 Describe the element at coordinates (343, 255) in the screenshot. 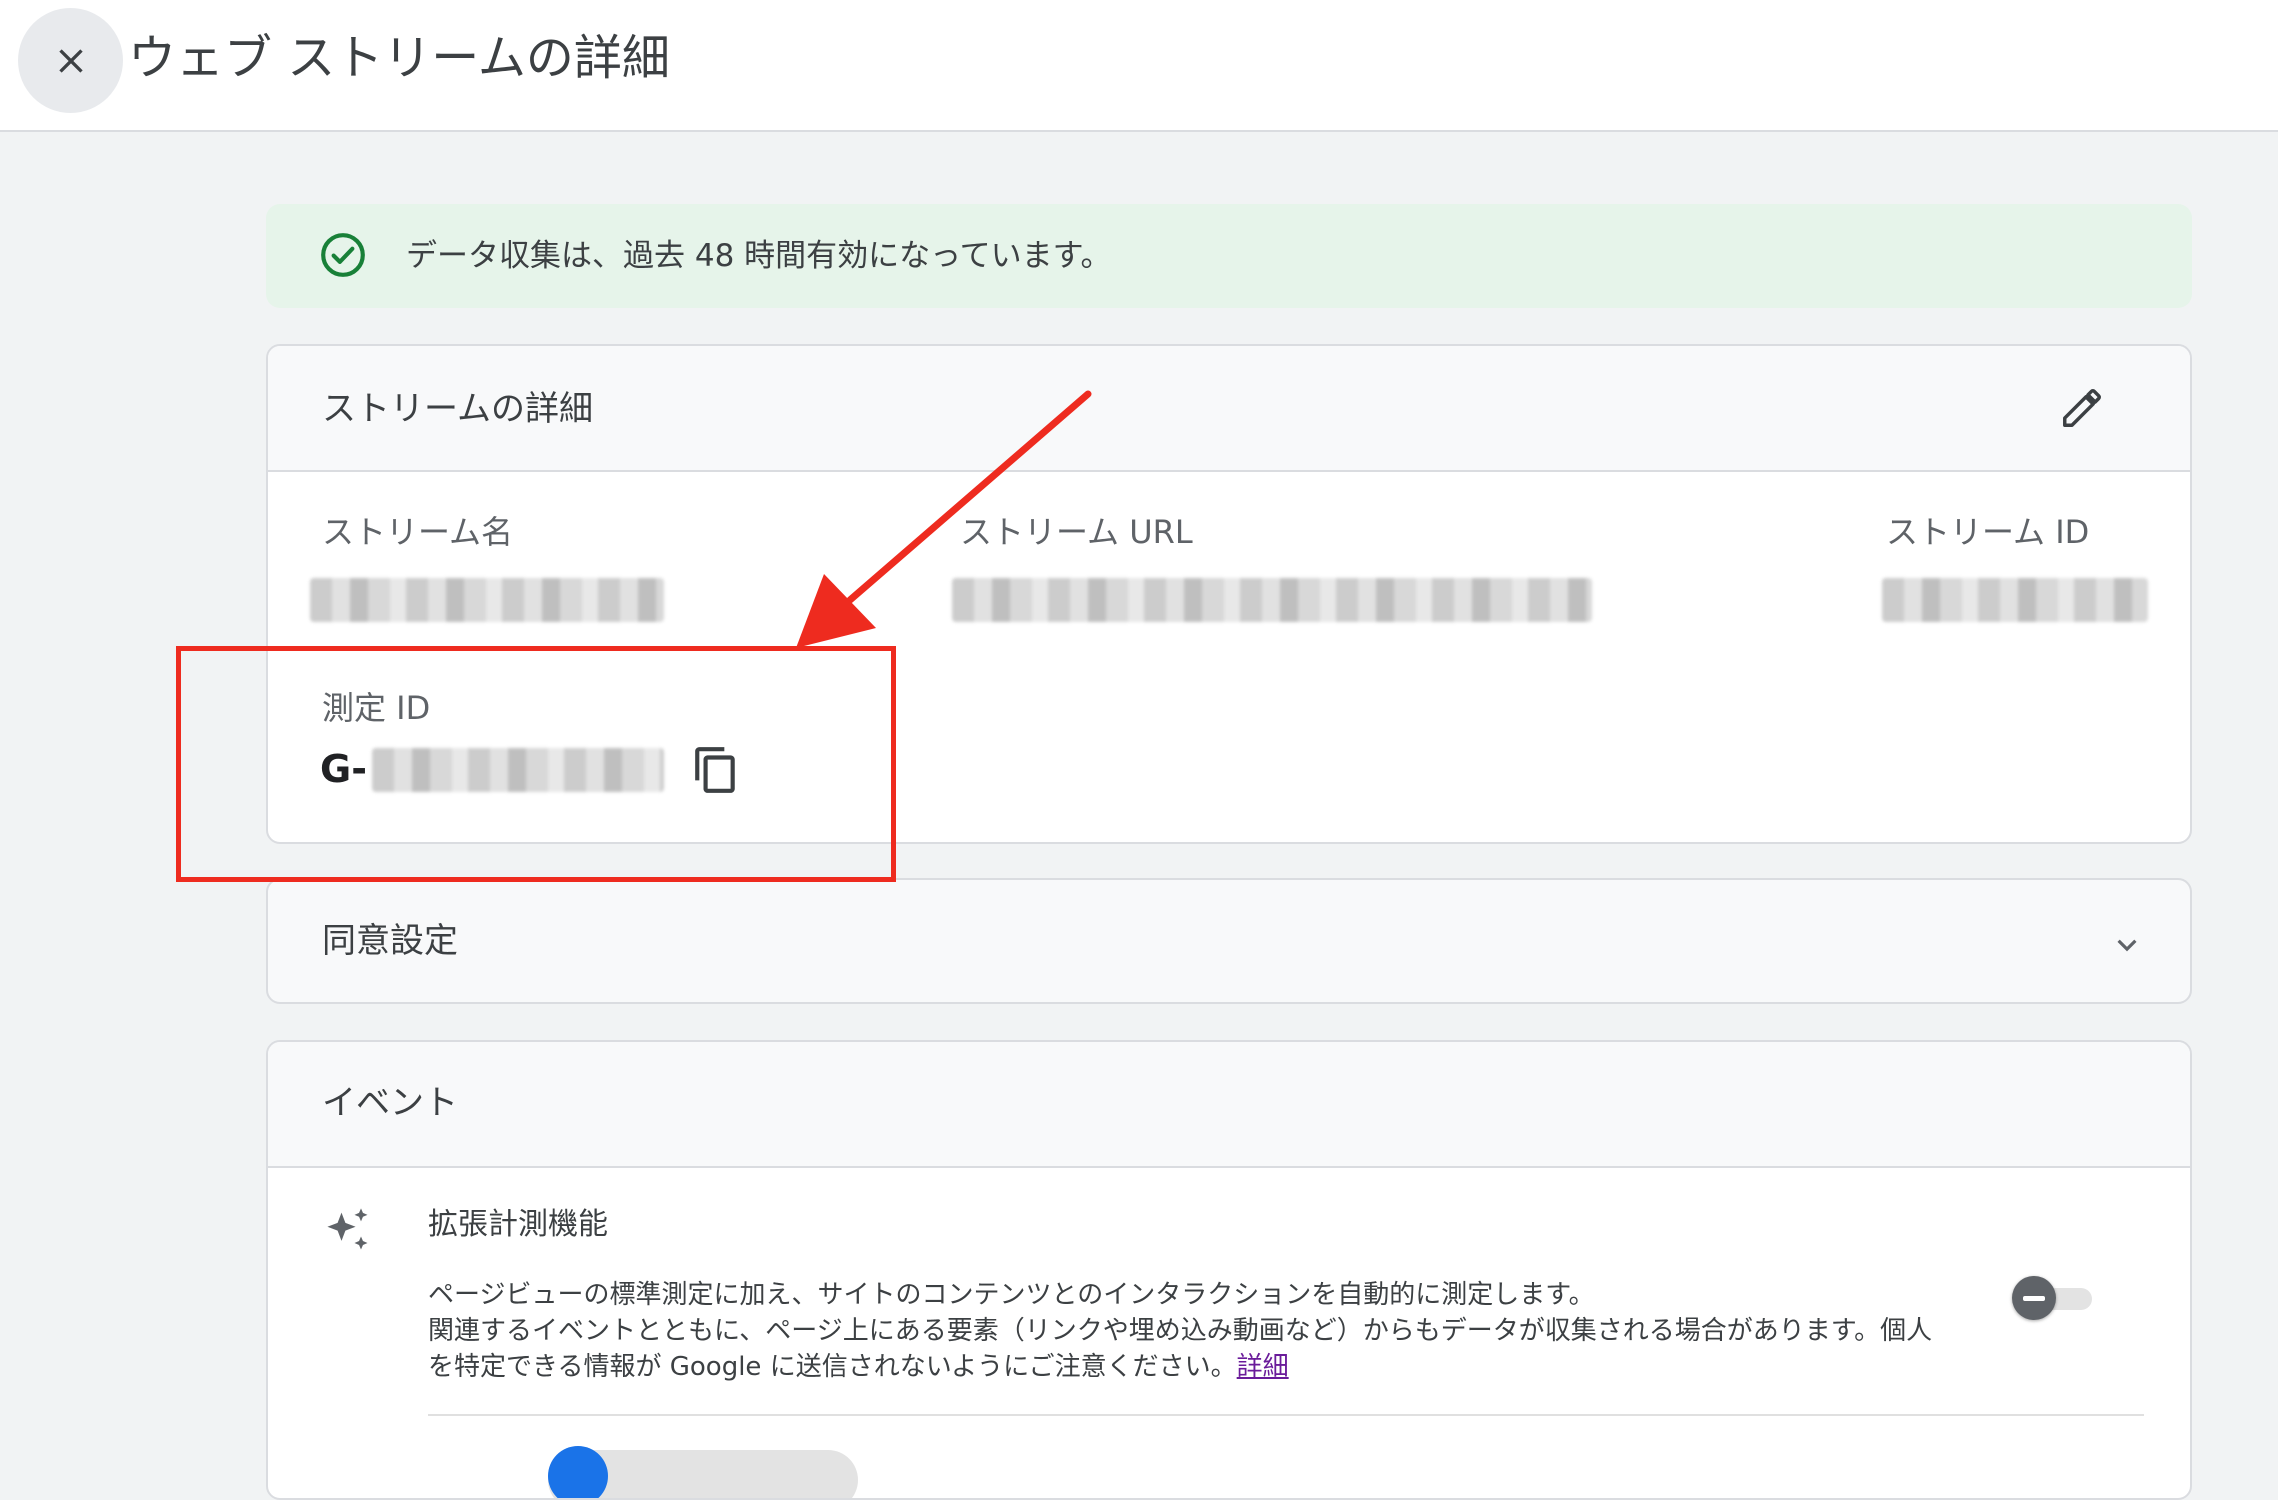

I see `check-circle-icon` at that location.